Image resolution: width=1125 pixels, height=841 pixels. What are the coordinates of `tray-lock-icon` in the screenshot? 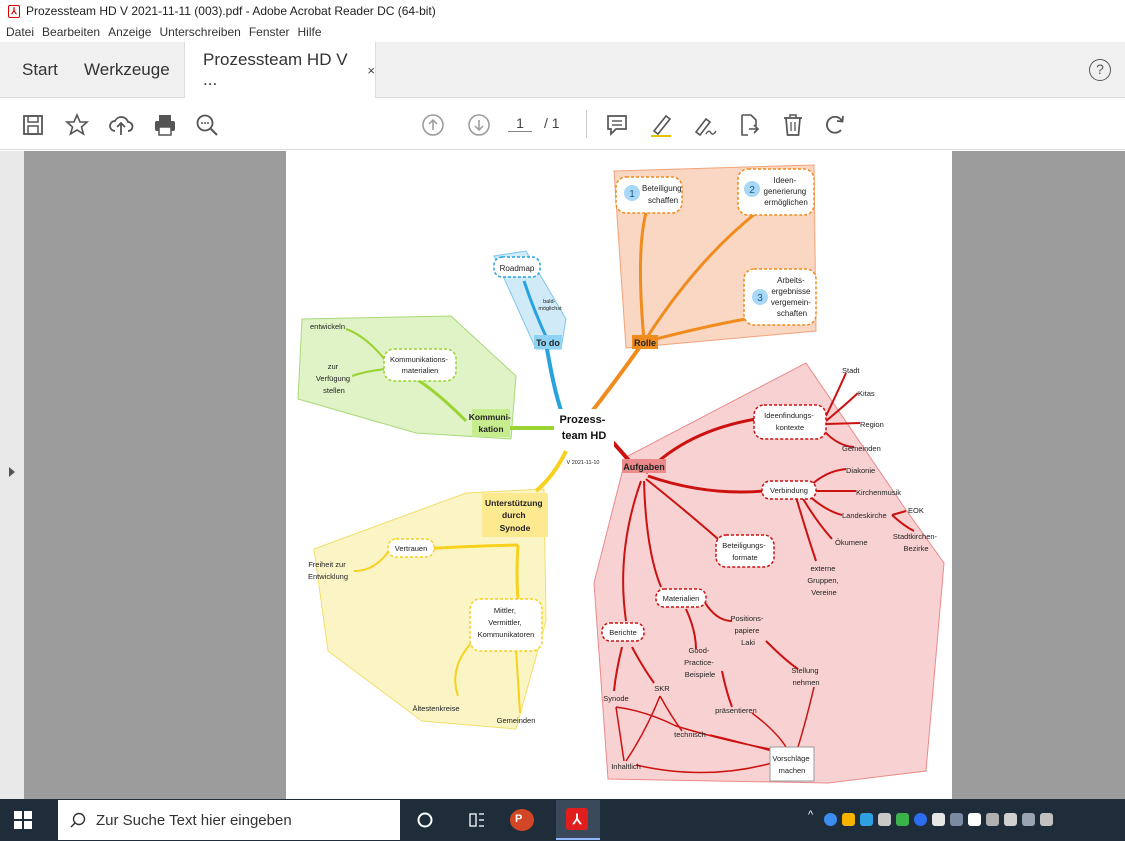 It's located at (848, 819).